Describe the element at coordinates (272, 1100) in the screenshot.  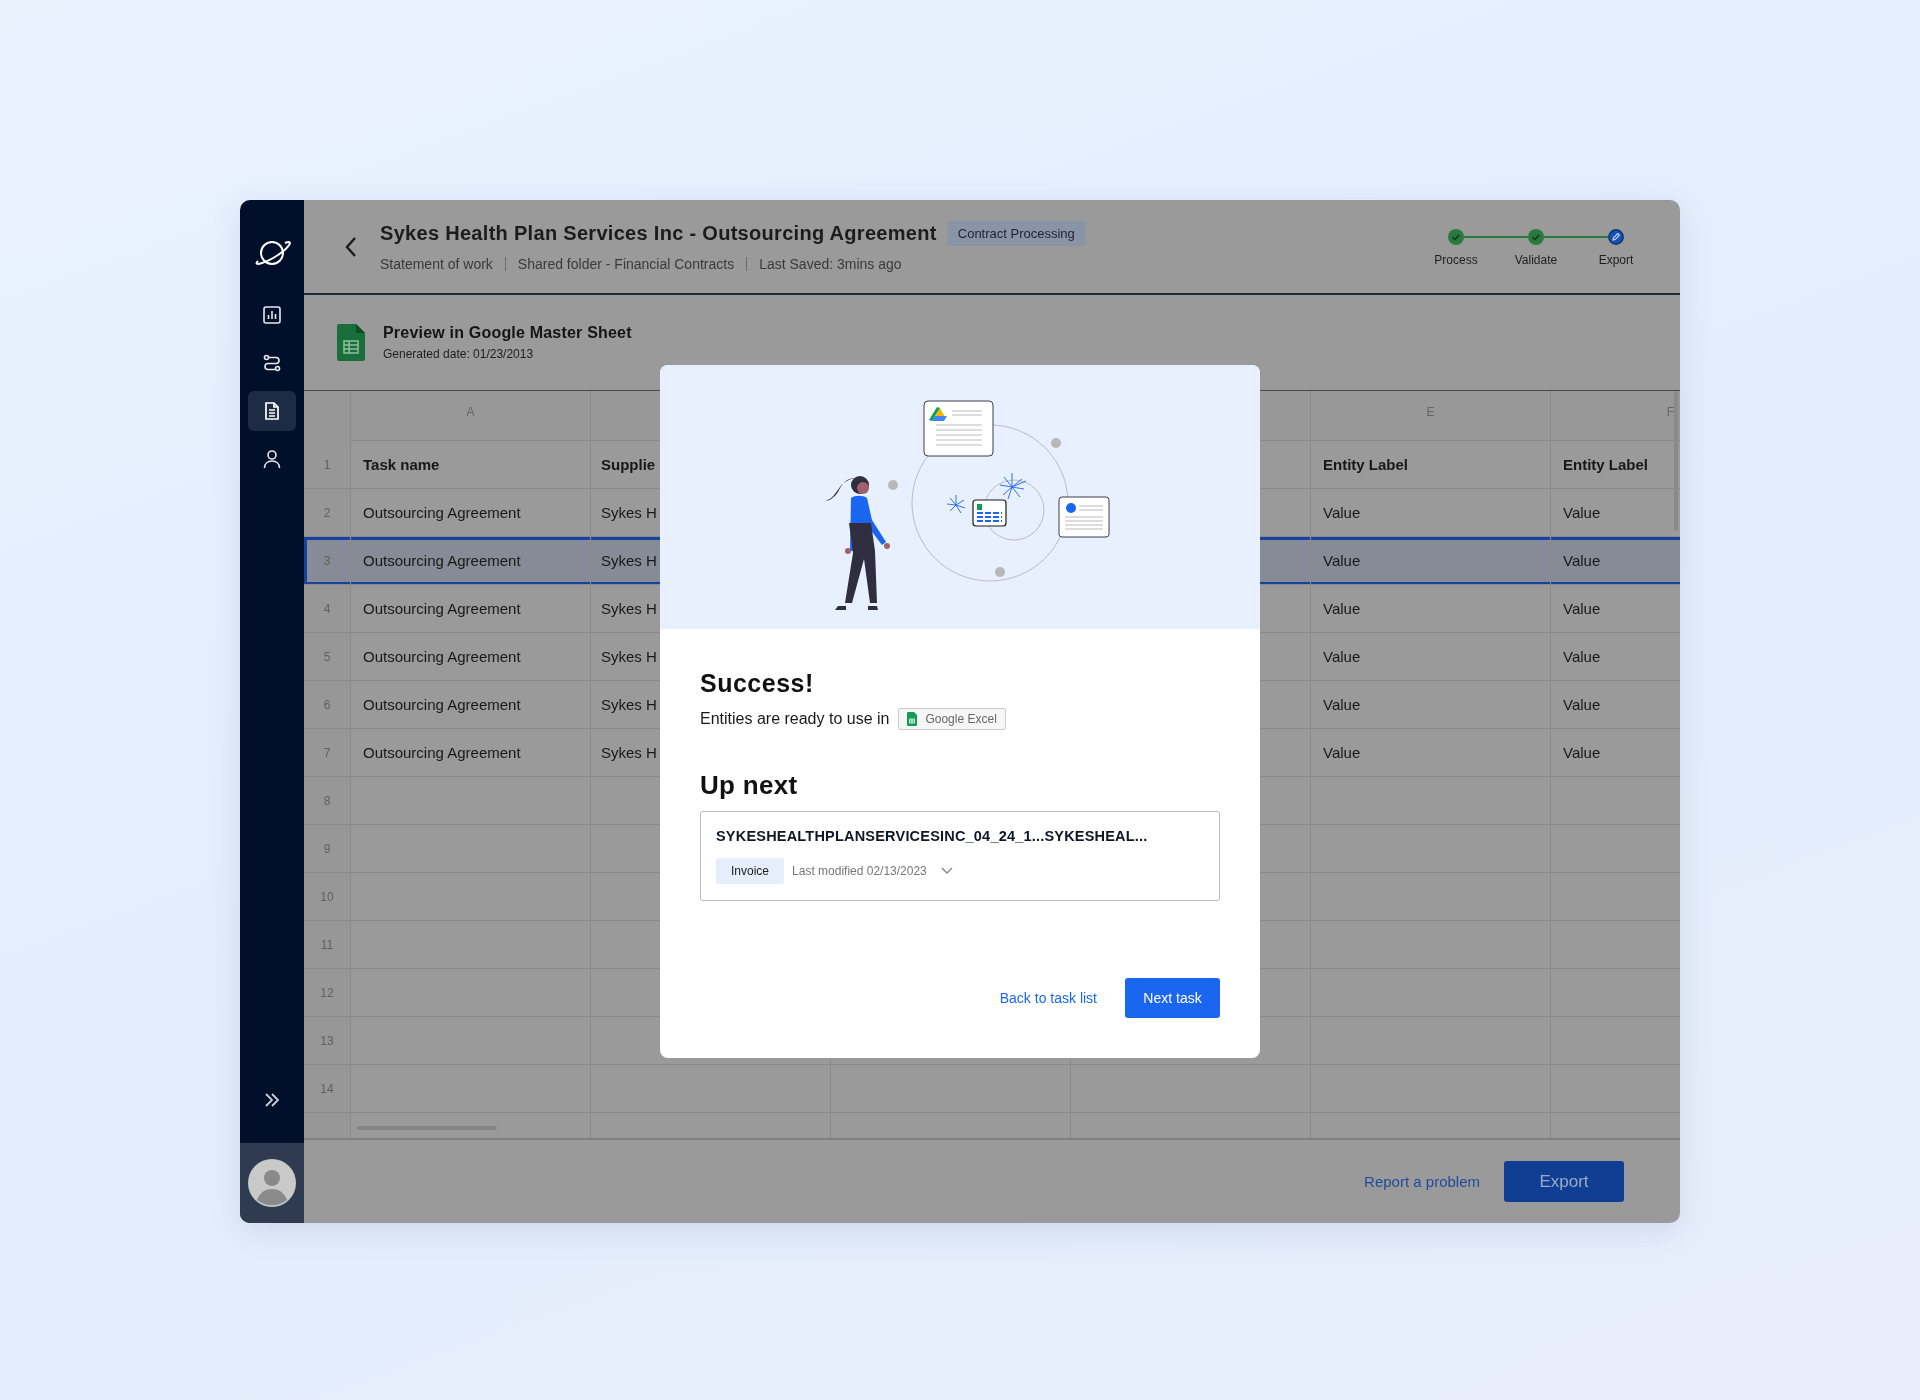
I see `expand-chevrons-icon` at that location.